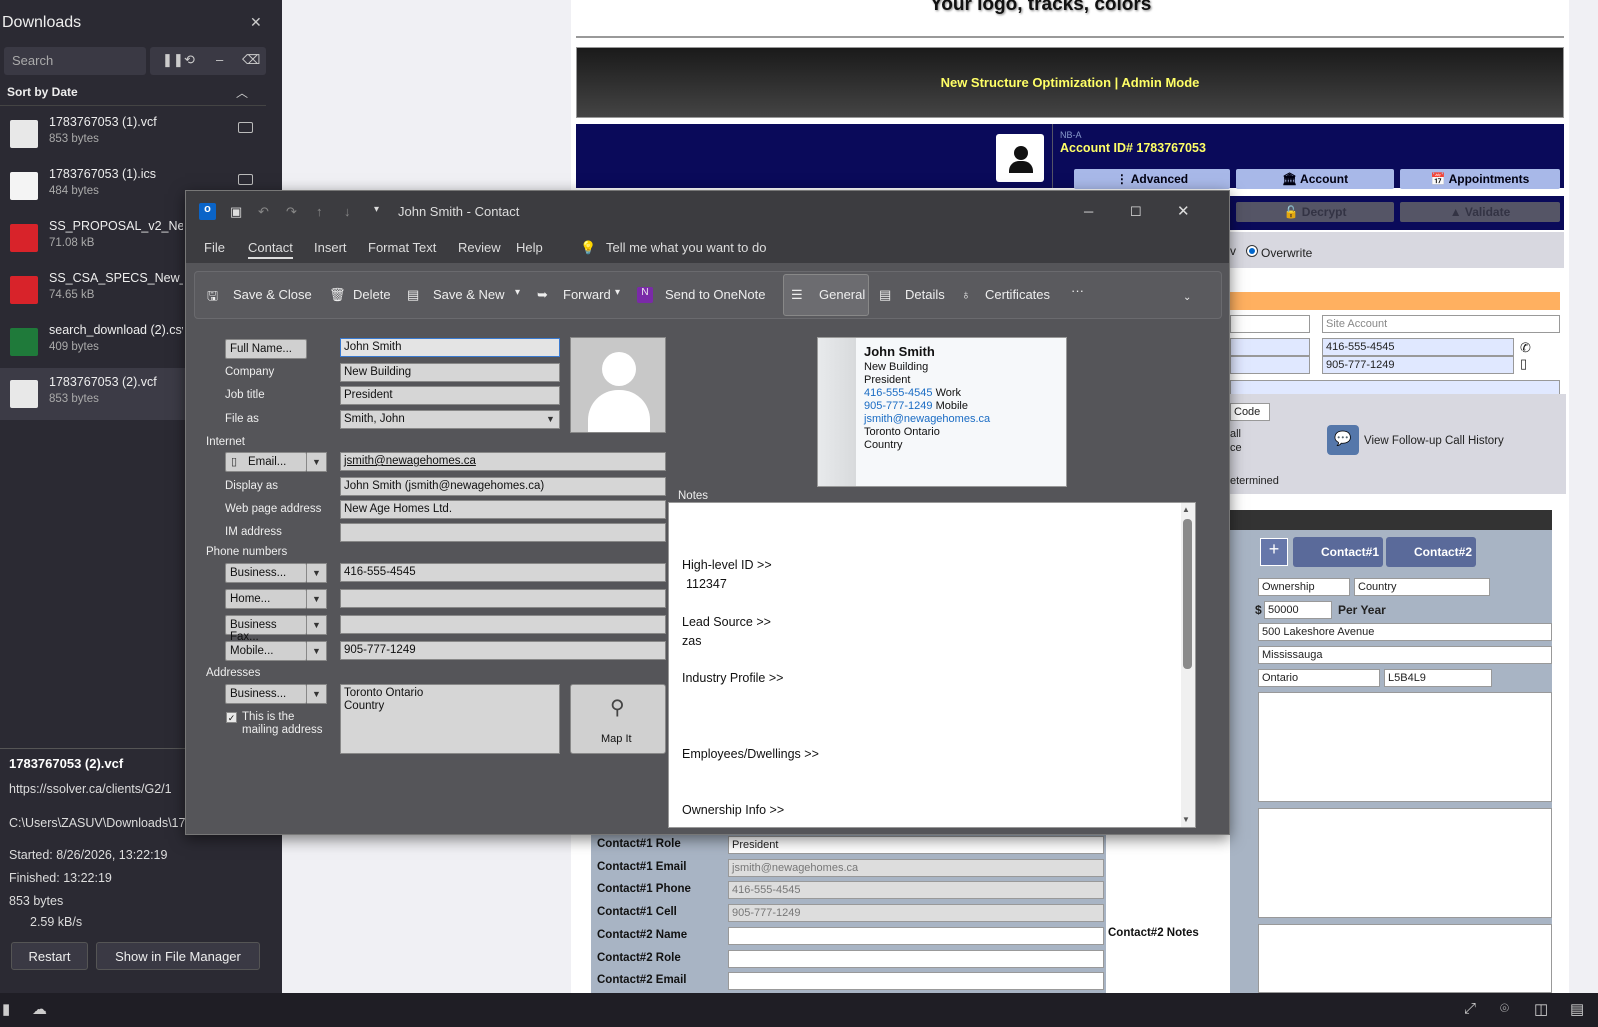  Describe the element at coordinates (189, 60) in the screenshot. I see `history-icon: ⟲` at that location.